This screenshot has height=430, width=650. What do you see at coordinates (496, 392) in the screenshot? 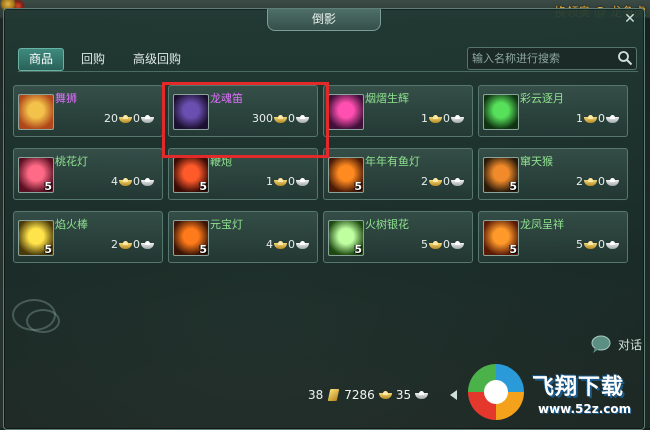
I see `watermark-logo-icon` at bounding box center [496, 392].